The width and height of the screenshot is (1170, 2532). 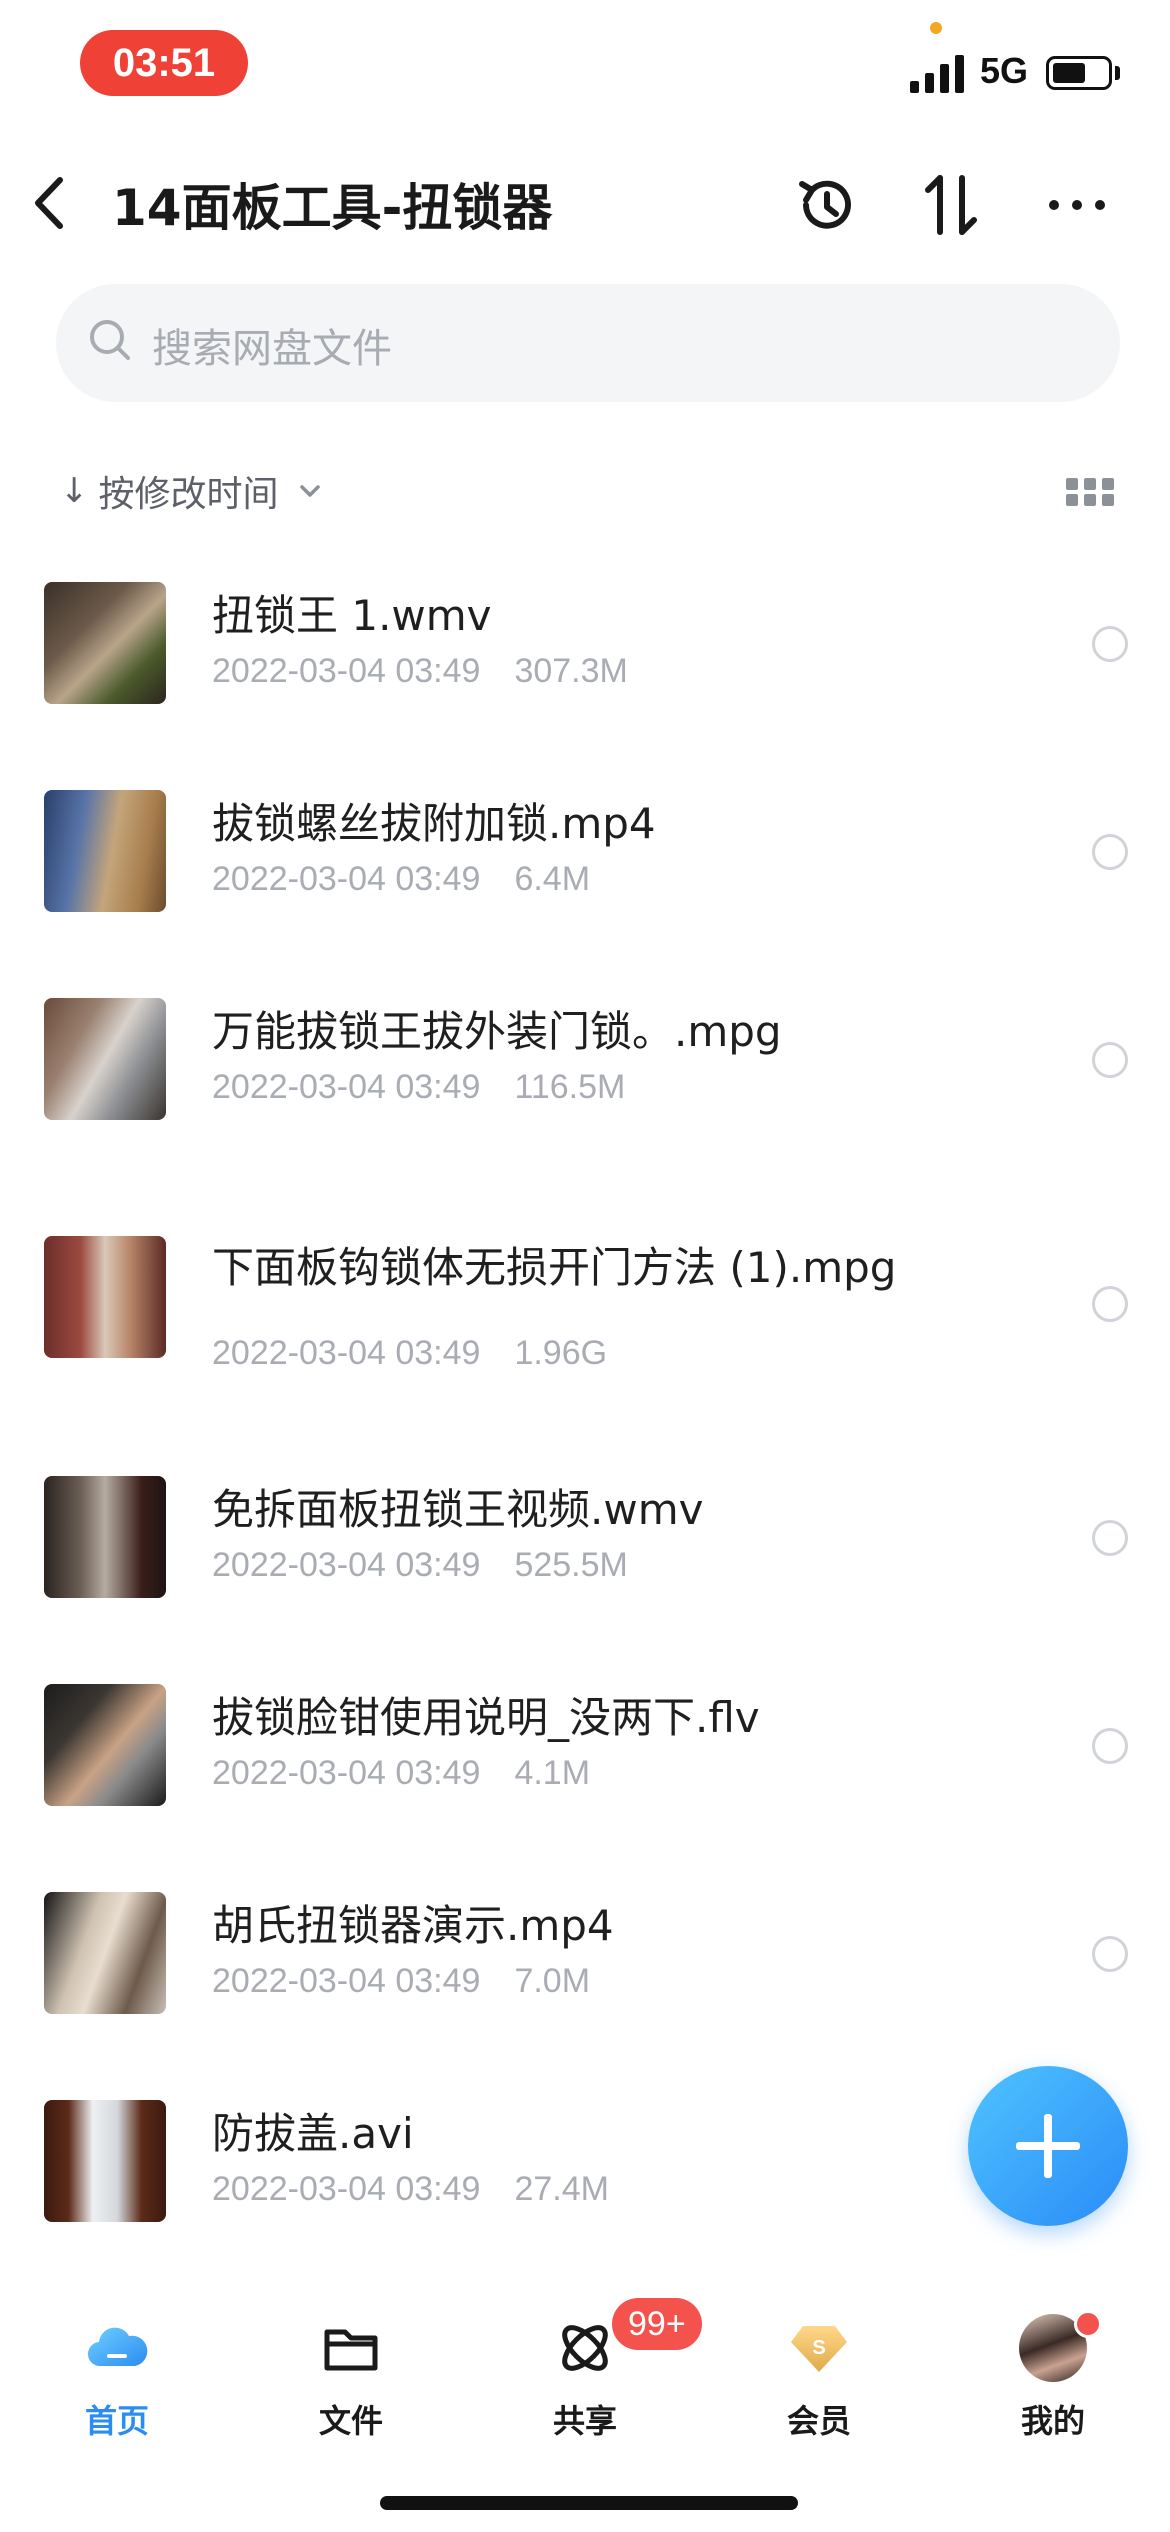 What do you see at coordinates (351, 2350) in the screenshot?
I see `folder-icon` at bounding box center [351, 2350].